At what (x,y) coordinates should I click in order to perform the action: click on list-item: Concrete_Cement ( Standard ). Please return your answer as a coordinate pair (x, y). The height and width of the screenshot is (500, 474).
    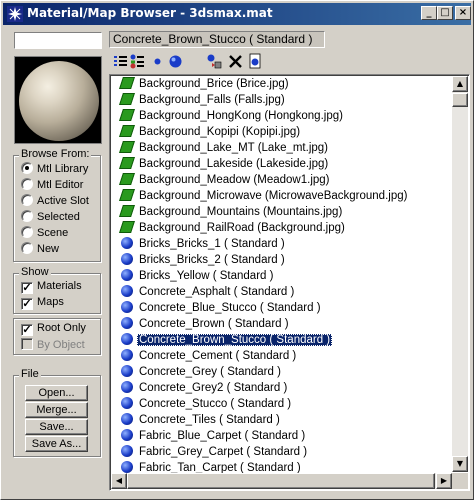
    Looking at the image, I should click on (209, 357).